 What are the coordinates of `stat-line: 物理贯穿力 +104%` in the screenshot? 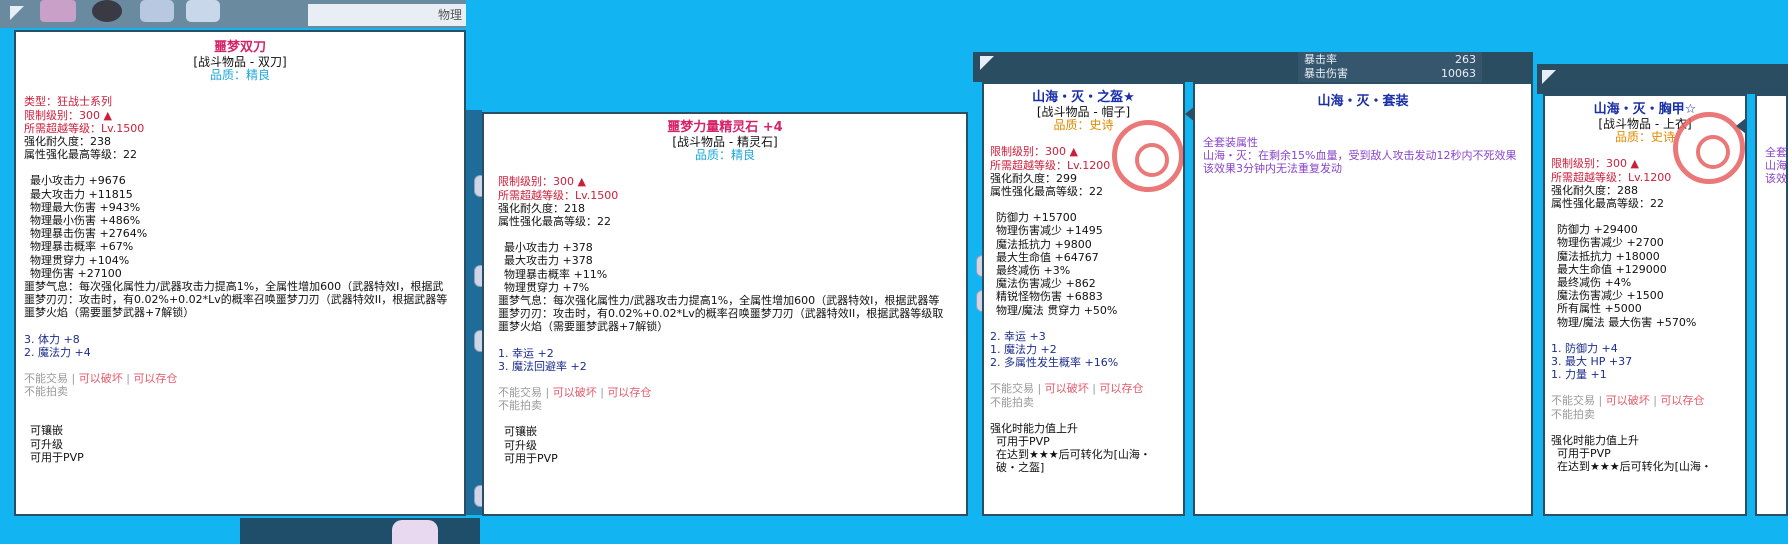 It's located at (80, 260).